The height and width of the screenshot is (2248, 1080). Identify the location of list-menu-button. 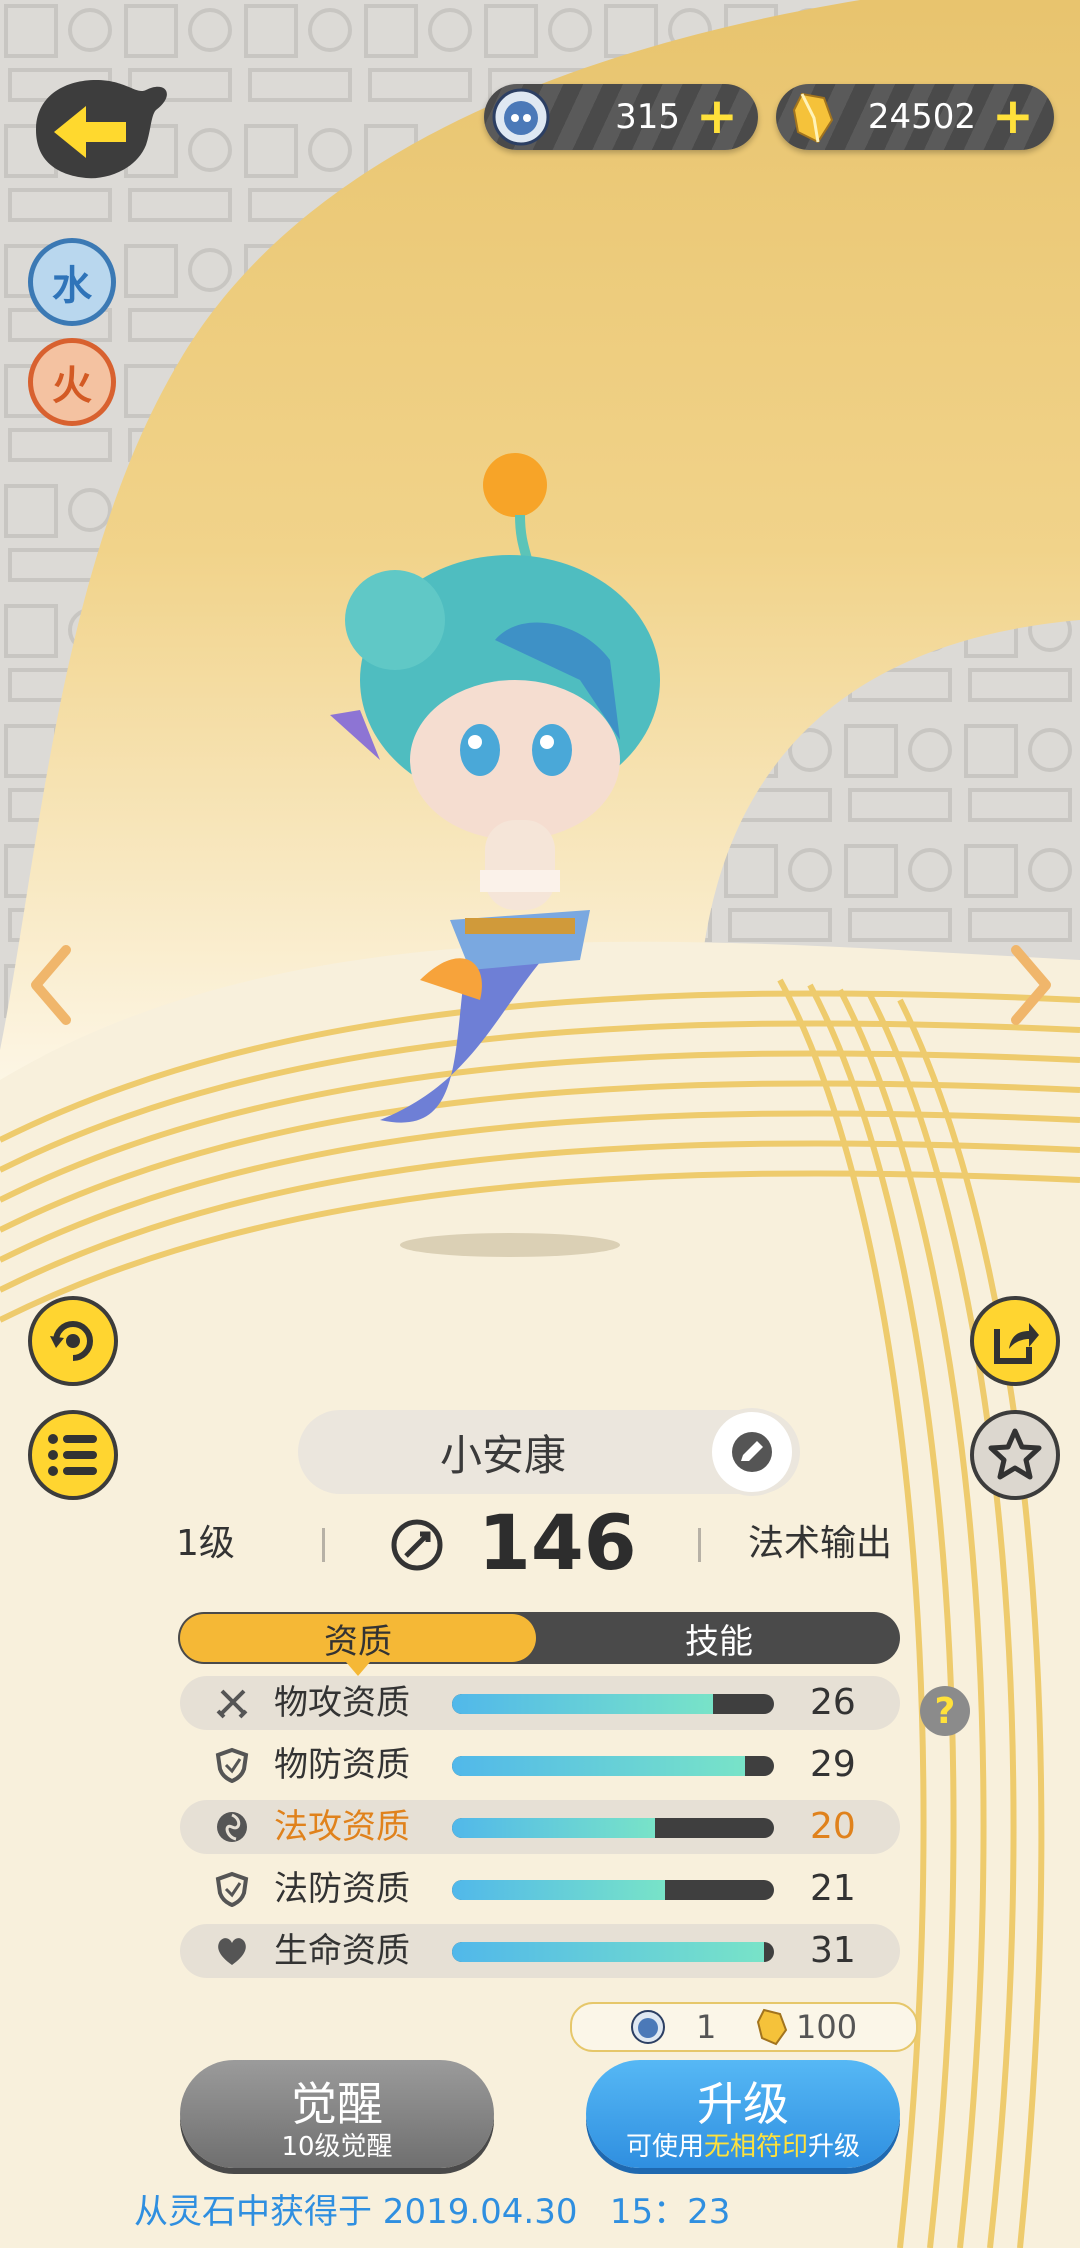
(73, 1455).